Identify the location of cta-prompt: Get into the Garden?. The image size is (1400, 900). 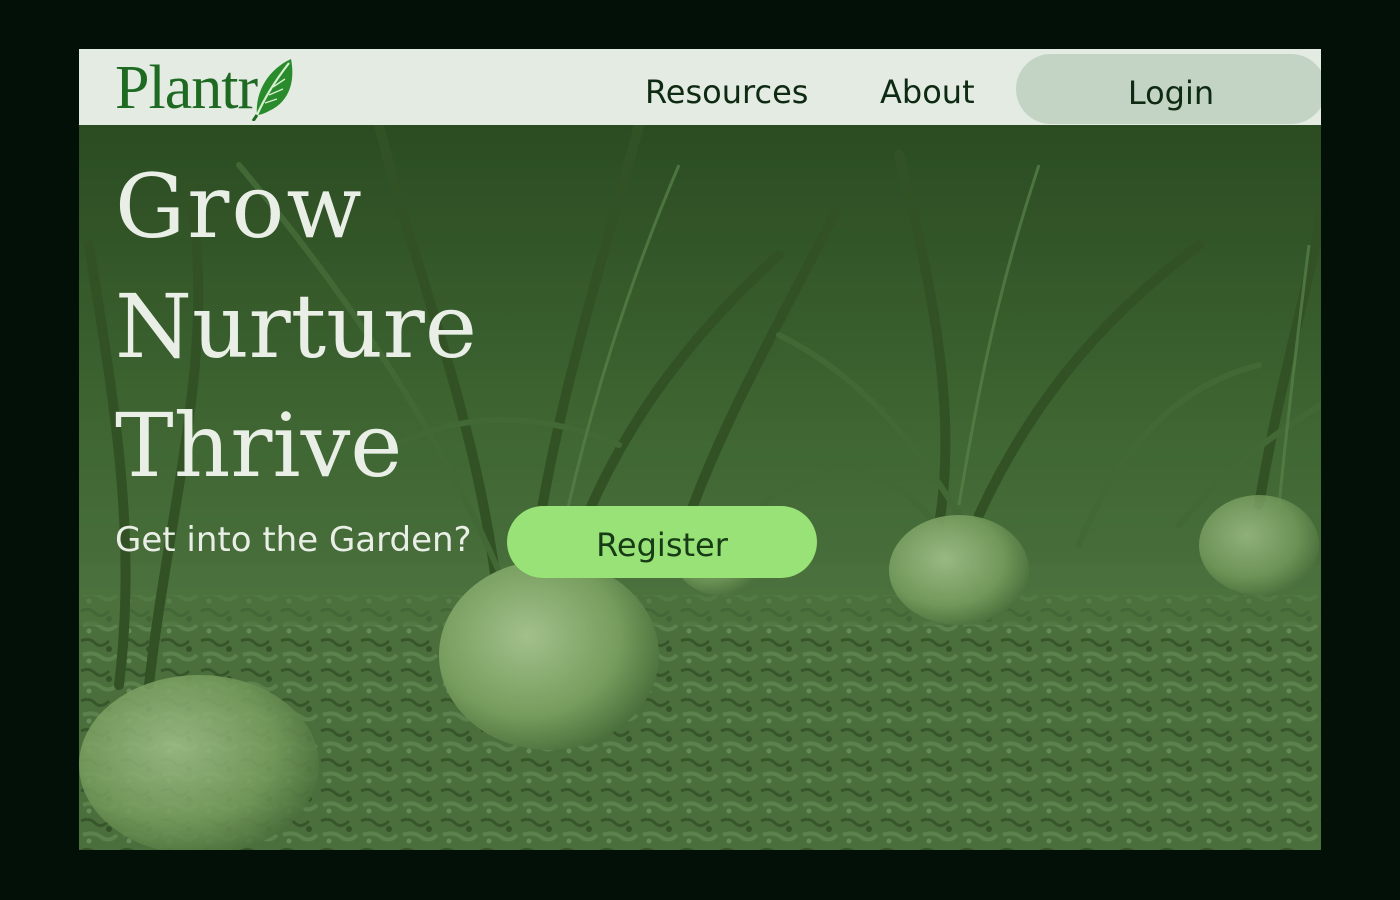
(293, 540).